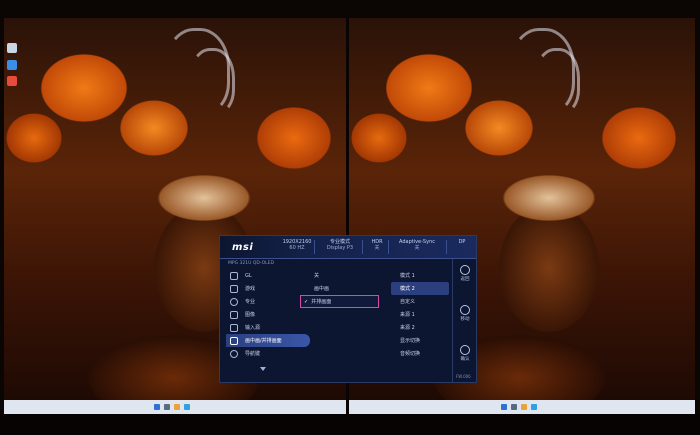  Describe the element at coordinates (420, 288) in the screenshot. I see `option-mode-2: 模式 2` at that location.